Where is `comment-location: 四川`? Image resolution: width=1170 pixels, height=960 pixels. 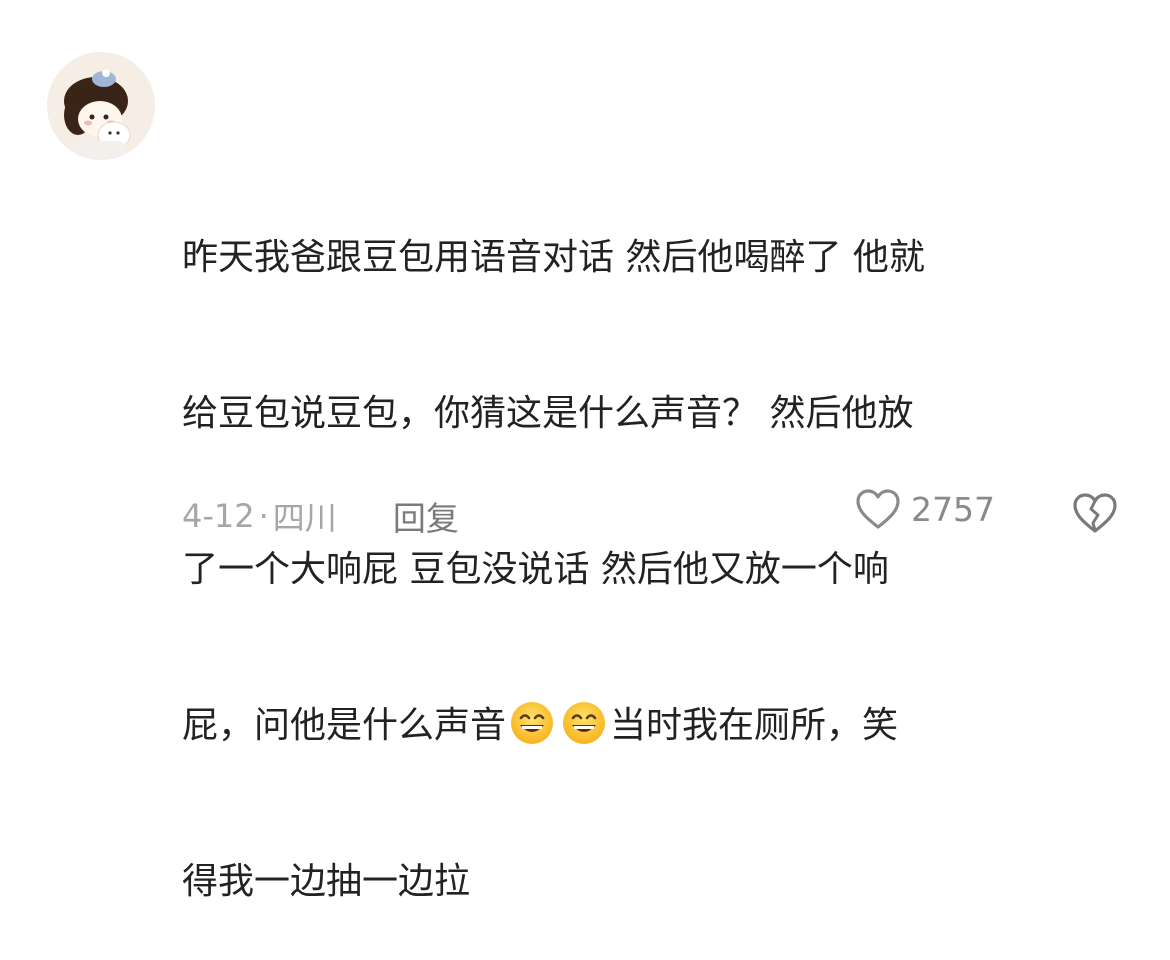
comment-location: 四川 is located at coordinates (304, 518).